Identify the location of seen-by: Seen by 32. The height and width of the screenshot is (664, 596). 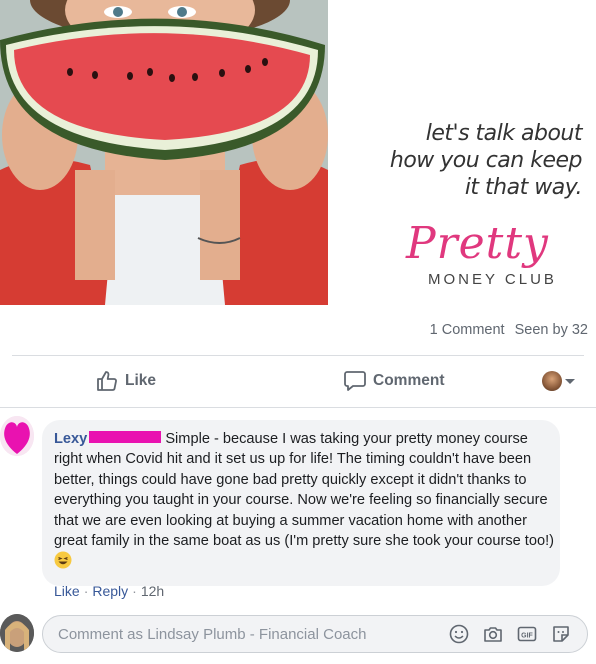
(551, 330).